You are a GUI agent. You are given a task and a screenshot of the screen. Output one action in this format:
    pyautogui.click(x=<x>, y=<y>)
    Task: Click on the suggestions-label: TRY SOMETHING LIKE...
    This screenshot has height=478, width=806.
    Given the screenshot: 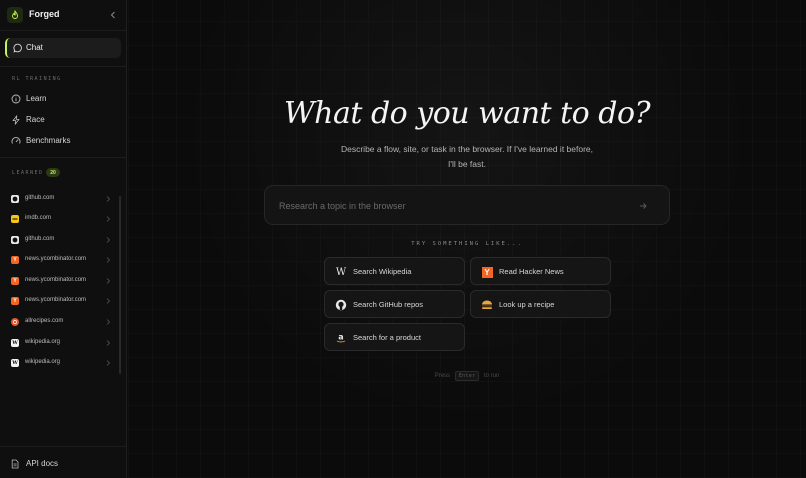 What is the action you would take?
    pyautogui.click(x=467, y=244)
    